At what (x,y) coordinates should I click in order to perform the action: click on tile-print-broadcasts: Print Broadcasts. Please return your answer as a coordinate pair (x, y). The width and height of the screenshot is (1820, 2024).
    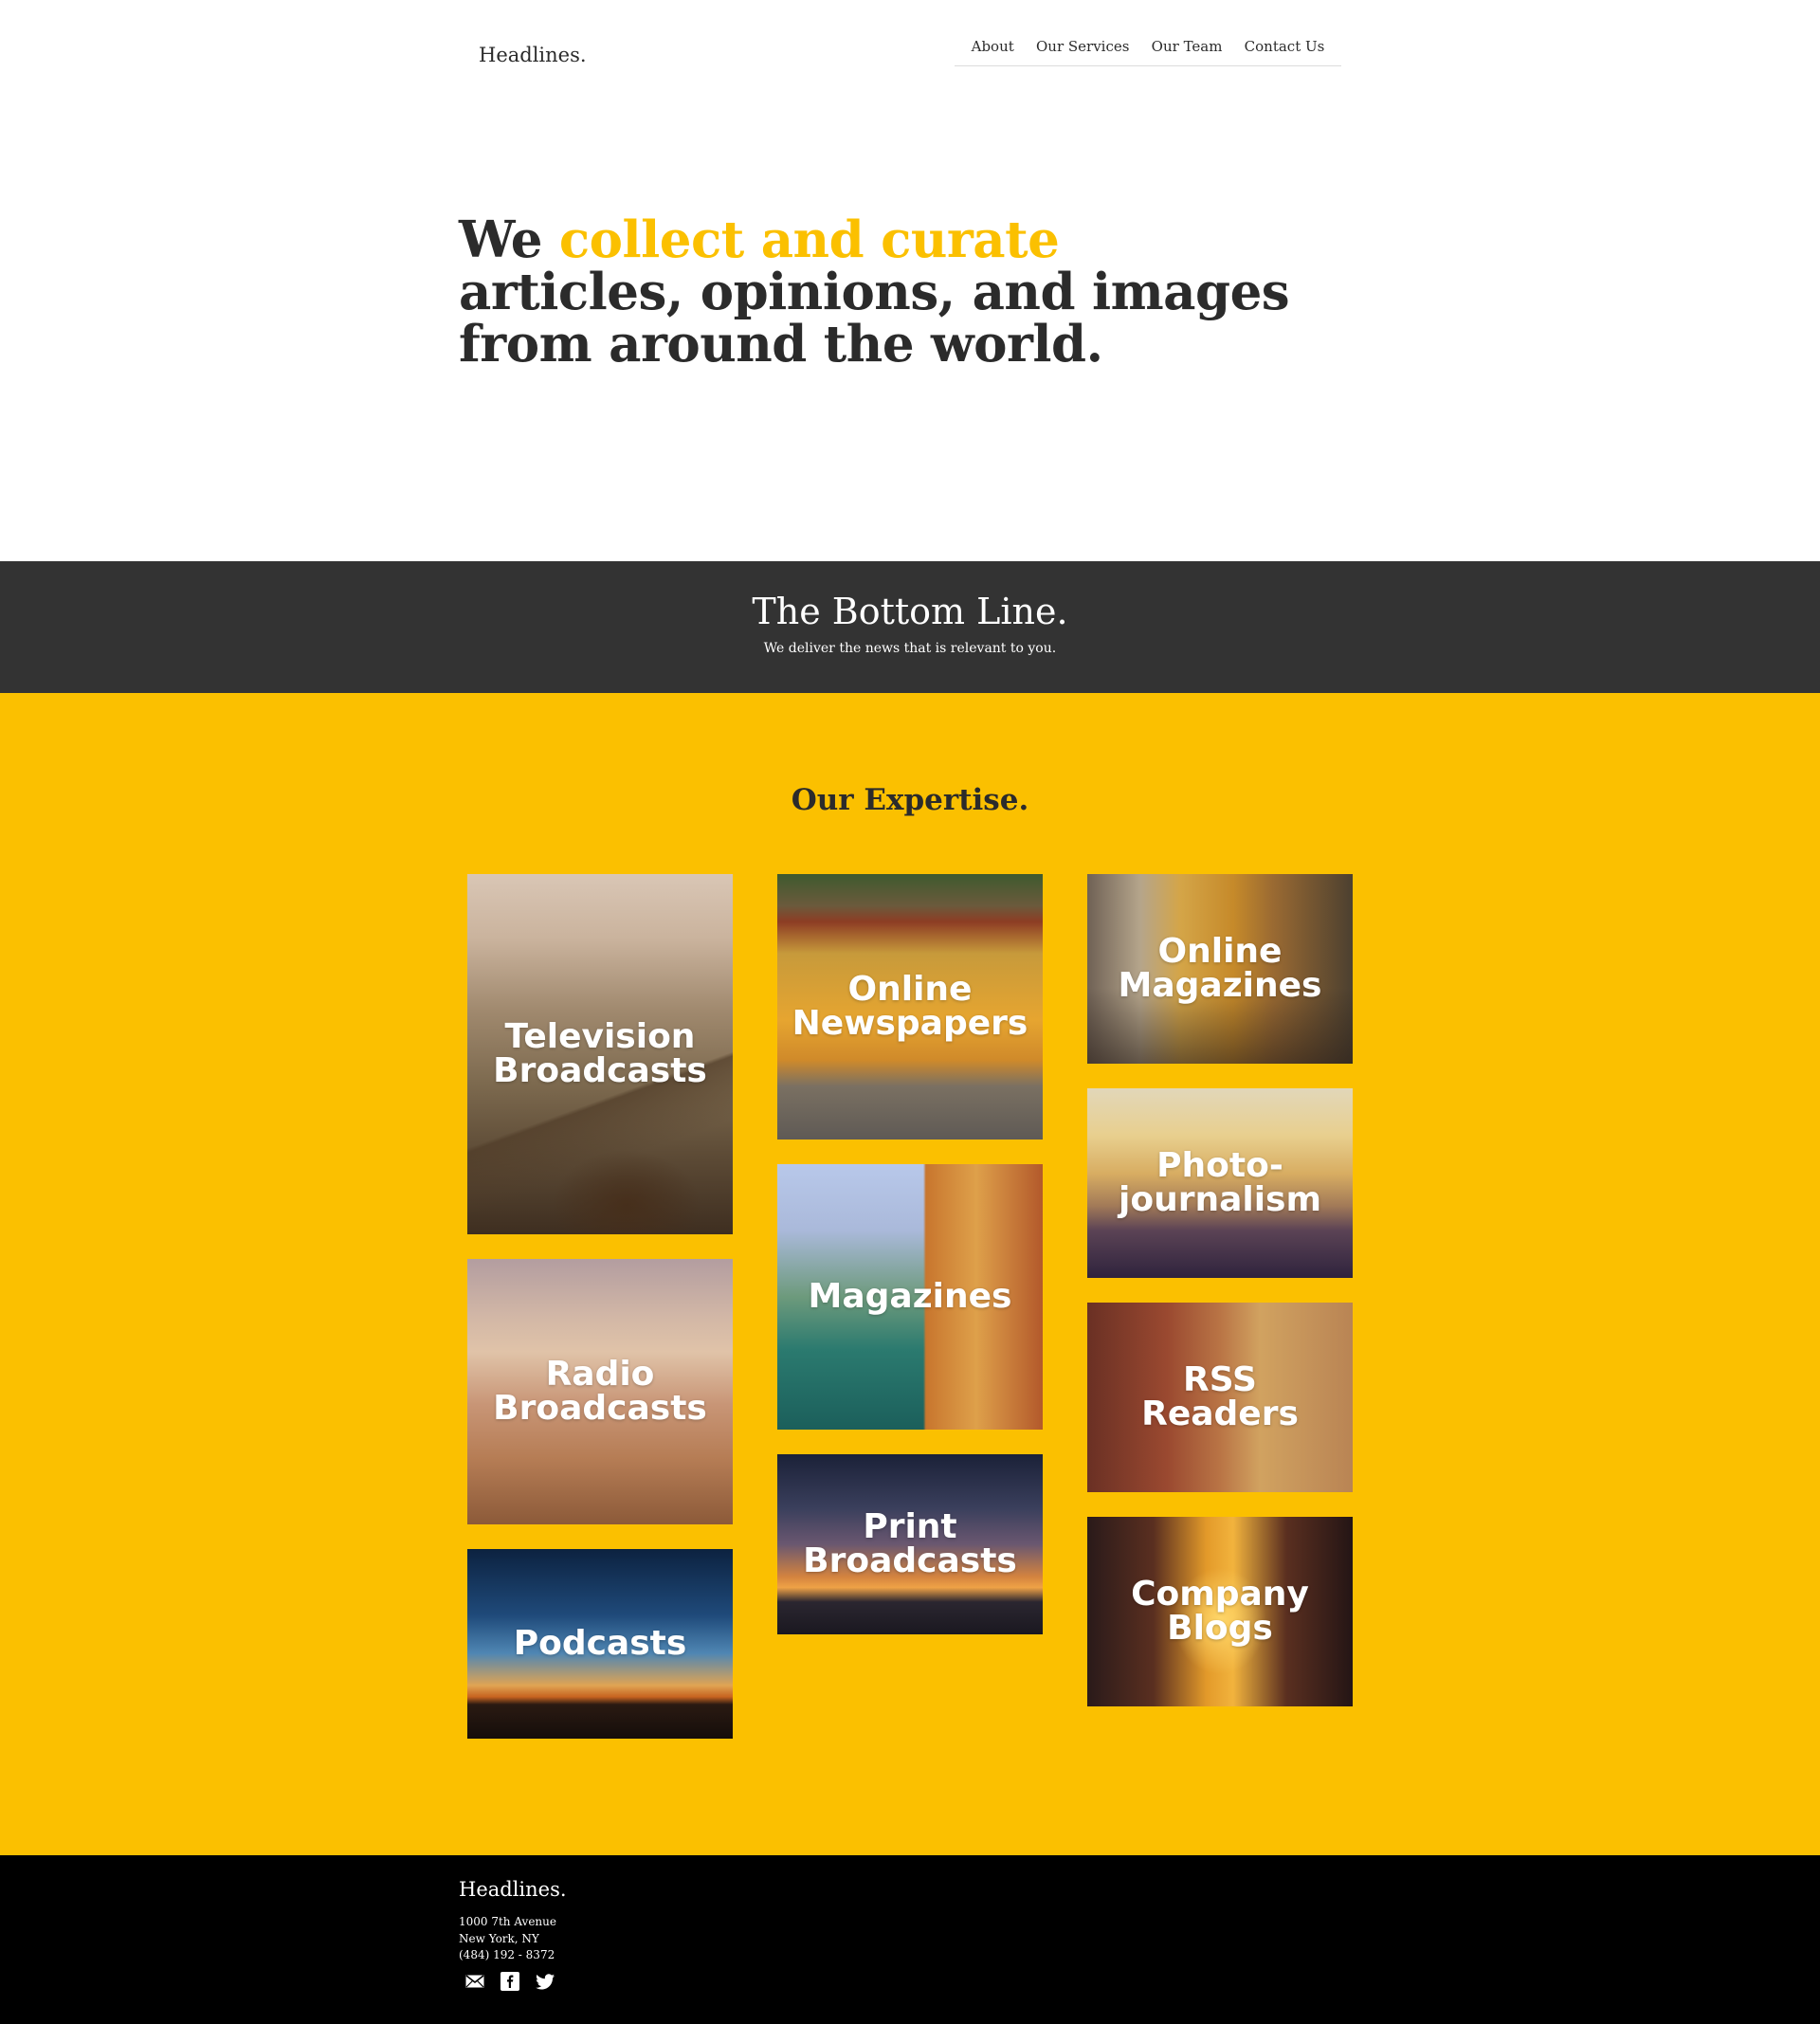
    Looking at the image, I should click on (910, 1544).